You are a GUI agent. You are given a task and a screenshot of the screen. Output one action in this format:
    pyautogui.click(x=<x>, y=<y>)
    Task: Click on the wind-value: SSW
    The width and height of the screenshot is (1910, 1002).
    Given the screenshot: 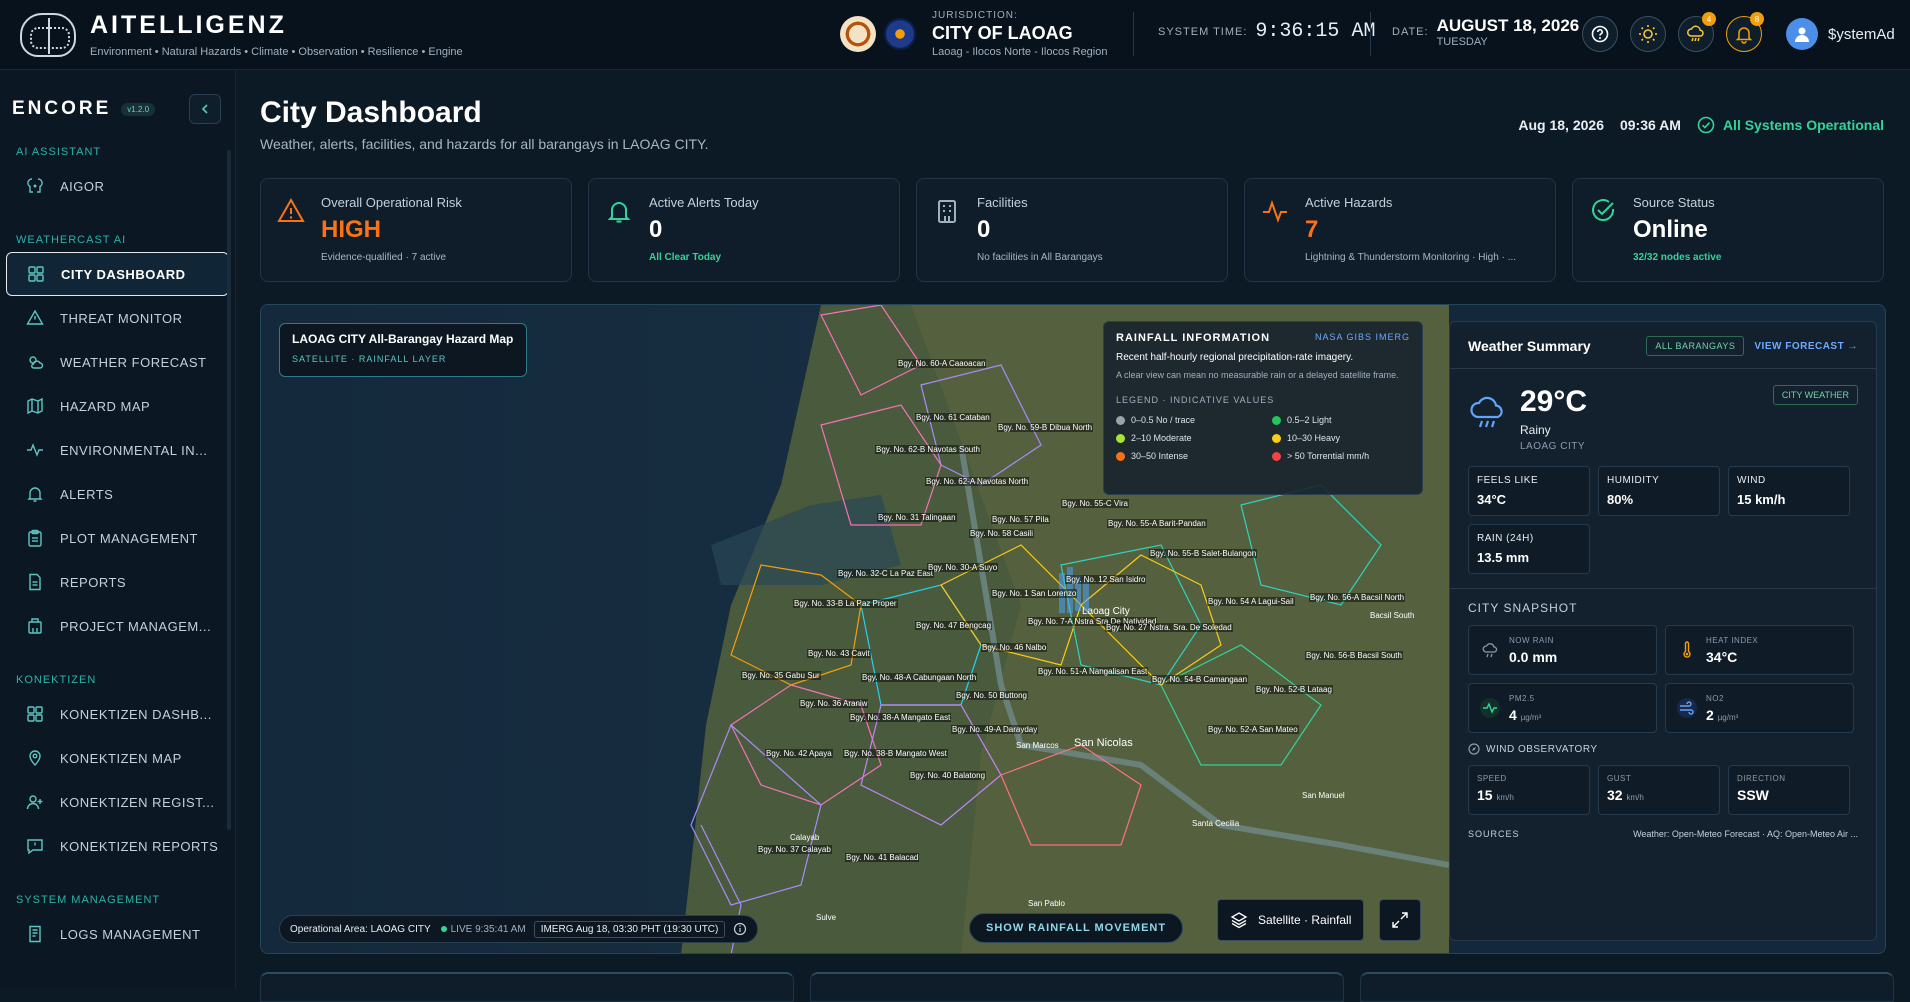 What is the action you would take?
    pyautogui.click(x=1753, y=795)
    